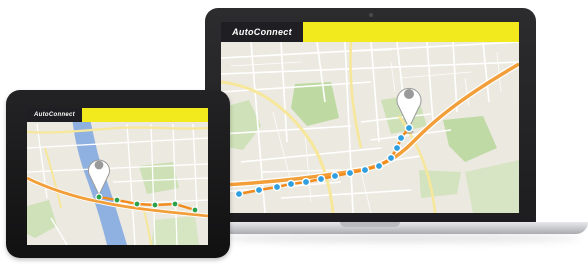 The height and width of the screenshot is (264, 588). I want to click on laptop-notch, so click(370, 224).